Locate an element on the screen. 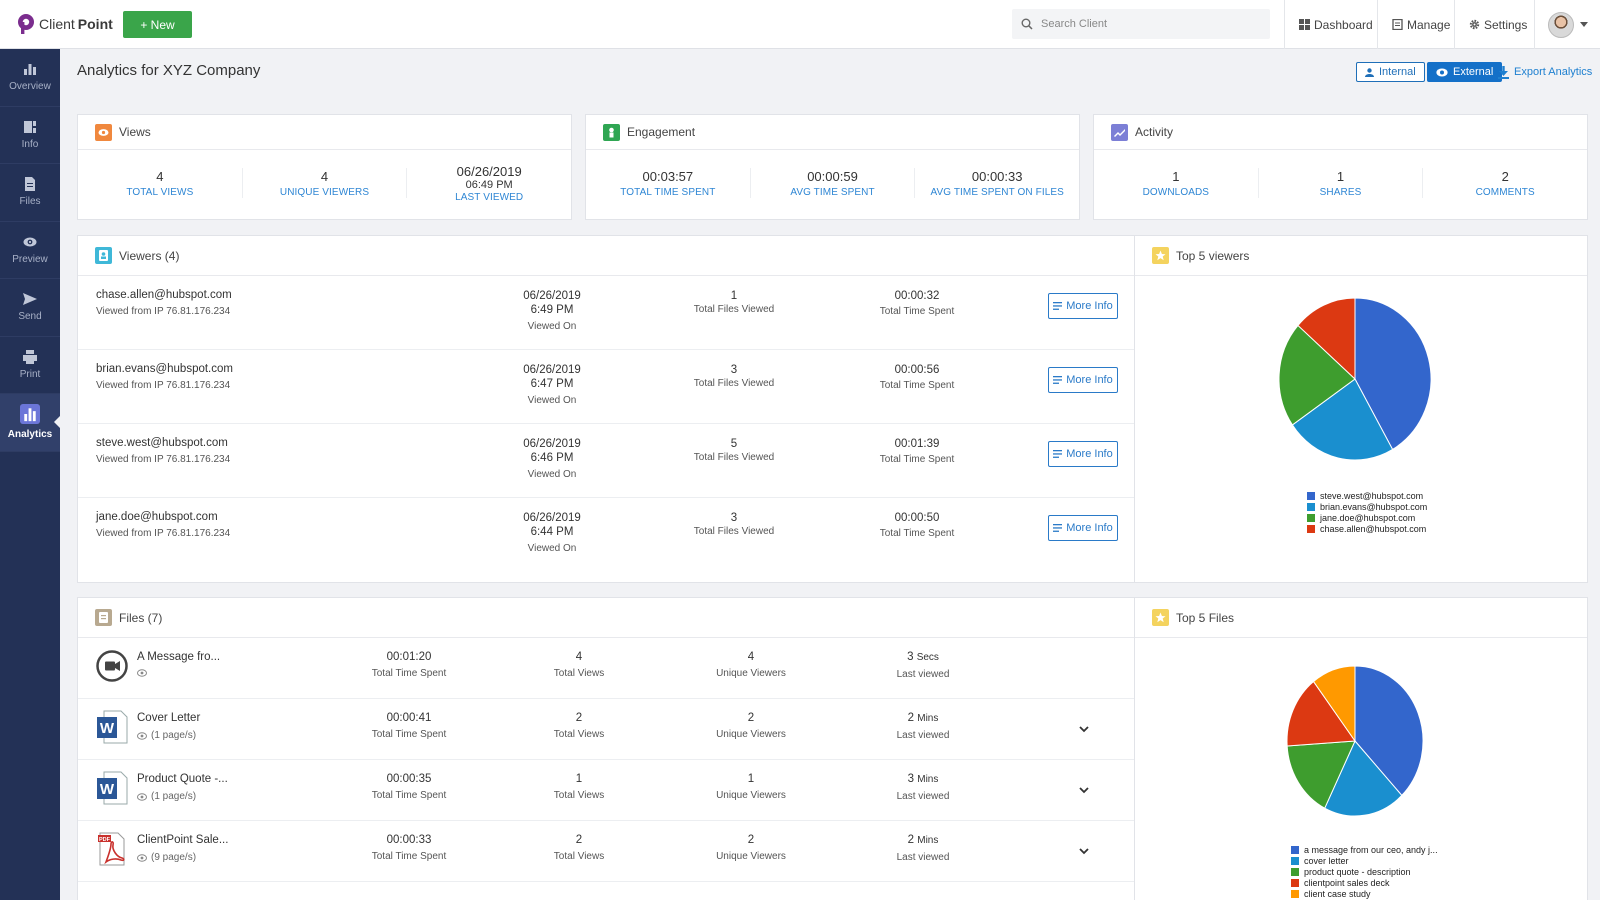 This screenshot has width=1600, height=900. viewed-date: 06/26/2019 is located at coordinates (552, 370).